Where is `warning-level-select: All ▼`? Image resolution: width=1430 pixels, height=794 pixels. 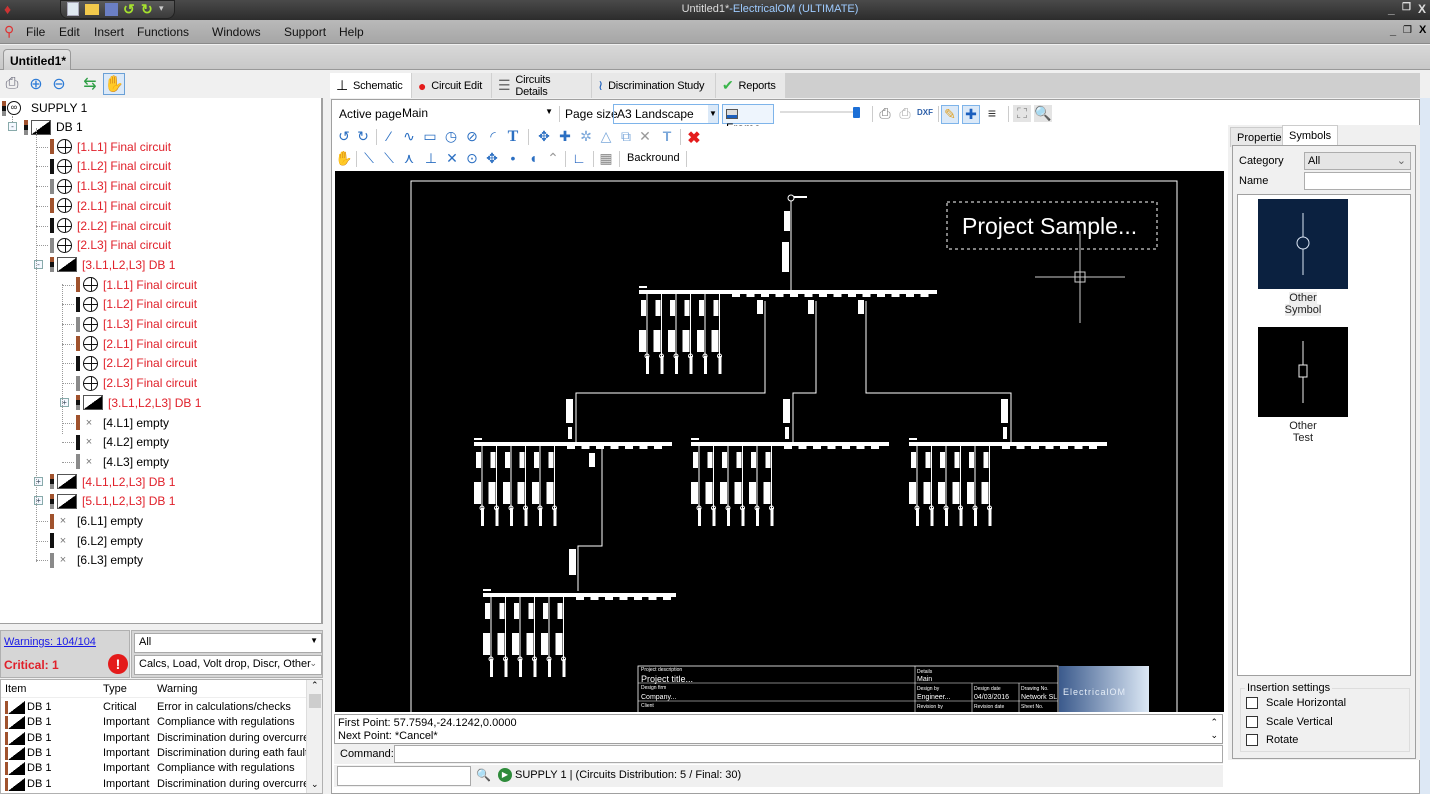
warning-level-select: All ▼ is located at coordinates (228, 643).